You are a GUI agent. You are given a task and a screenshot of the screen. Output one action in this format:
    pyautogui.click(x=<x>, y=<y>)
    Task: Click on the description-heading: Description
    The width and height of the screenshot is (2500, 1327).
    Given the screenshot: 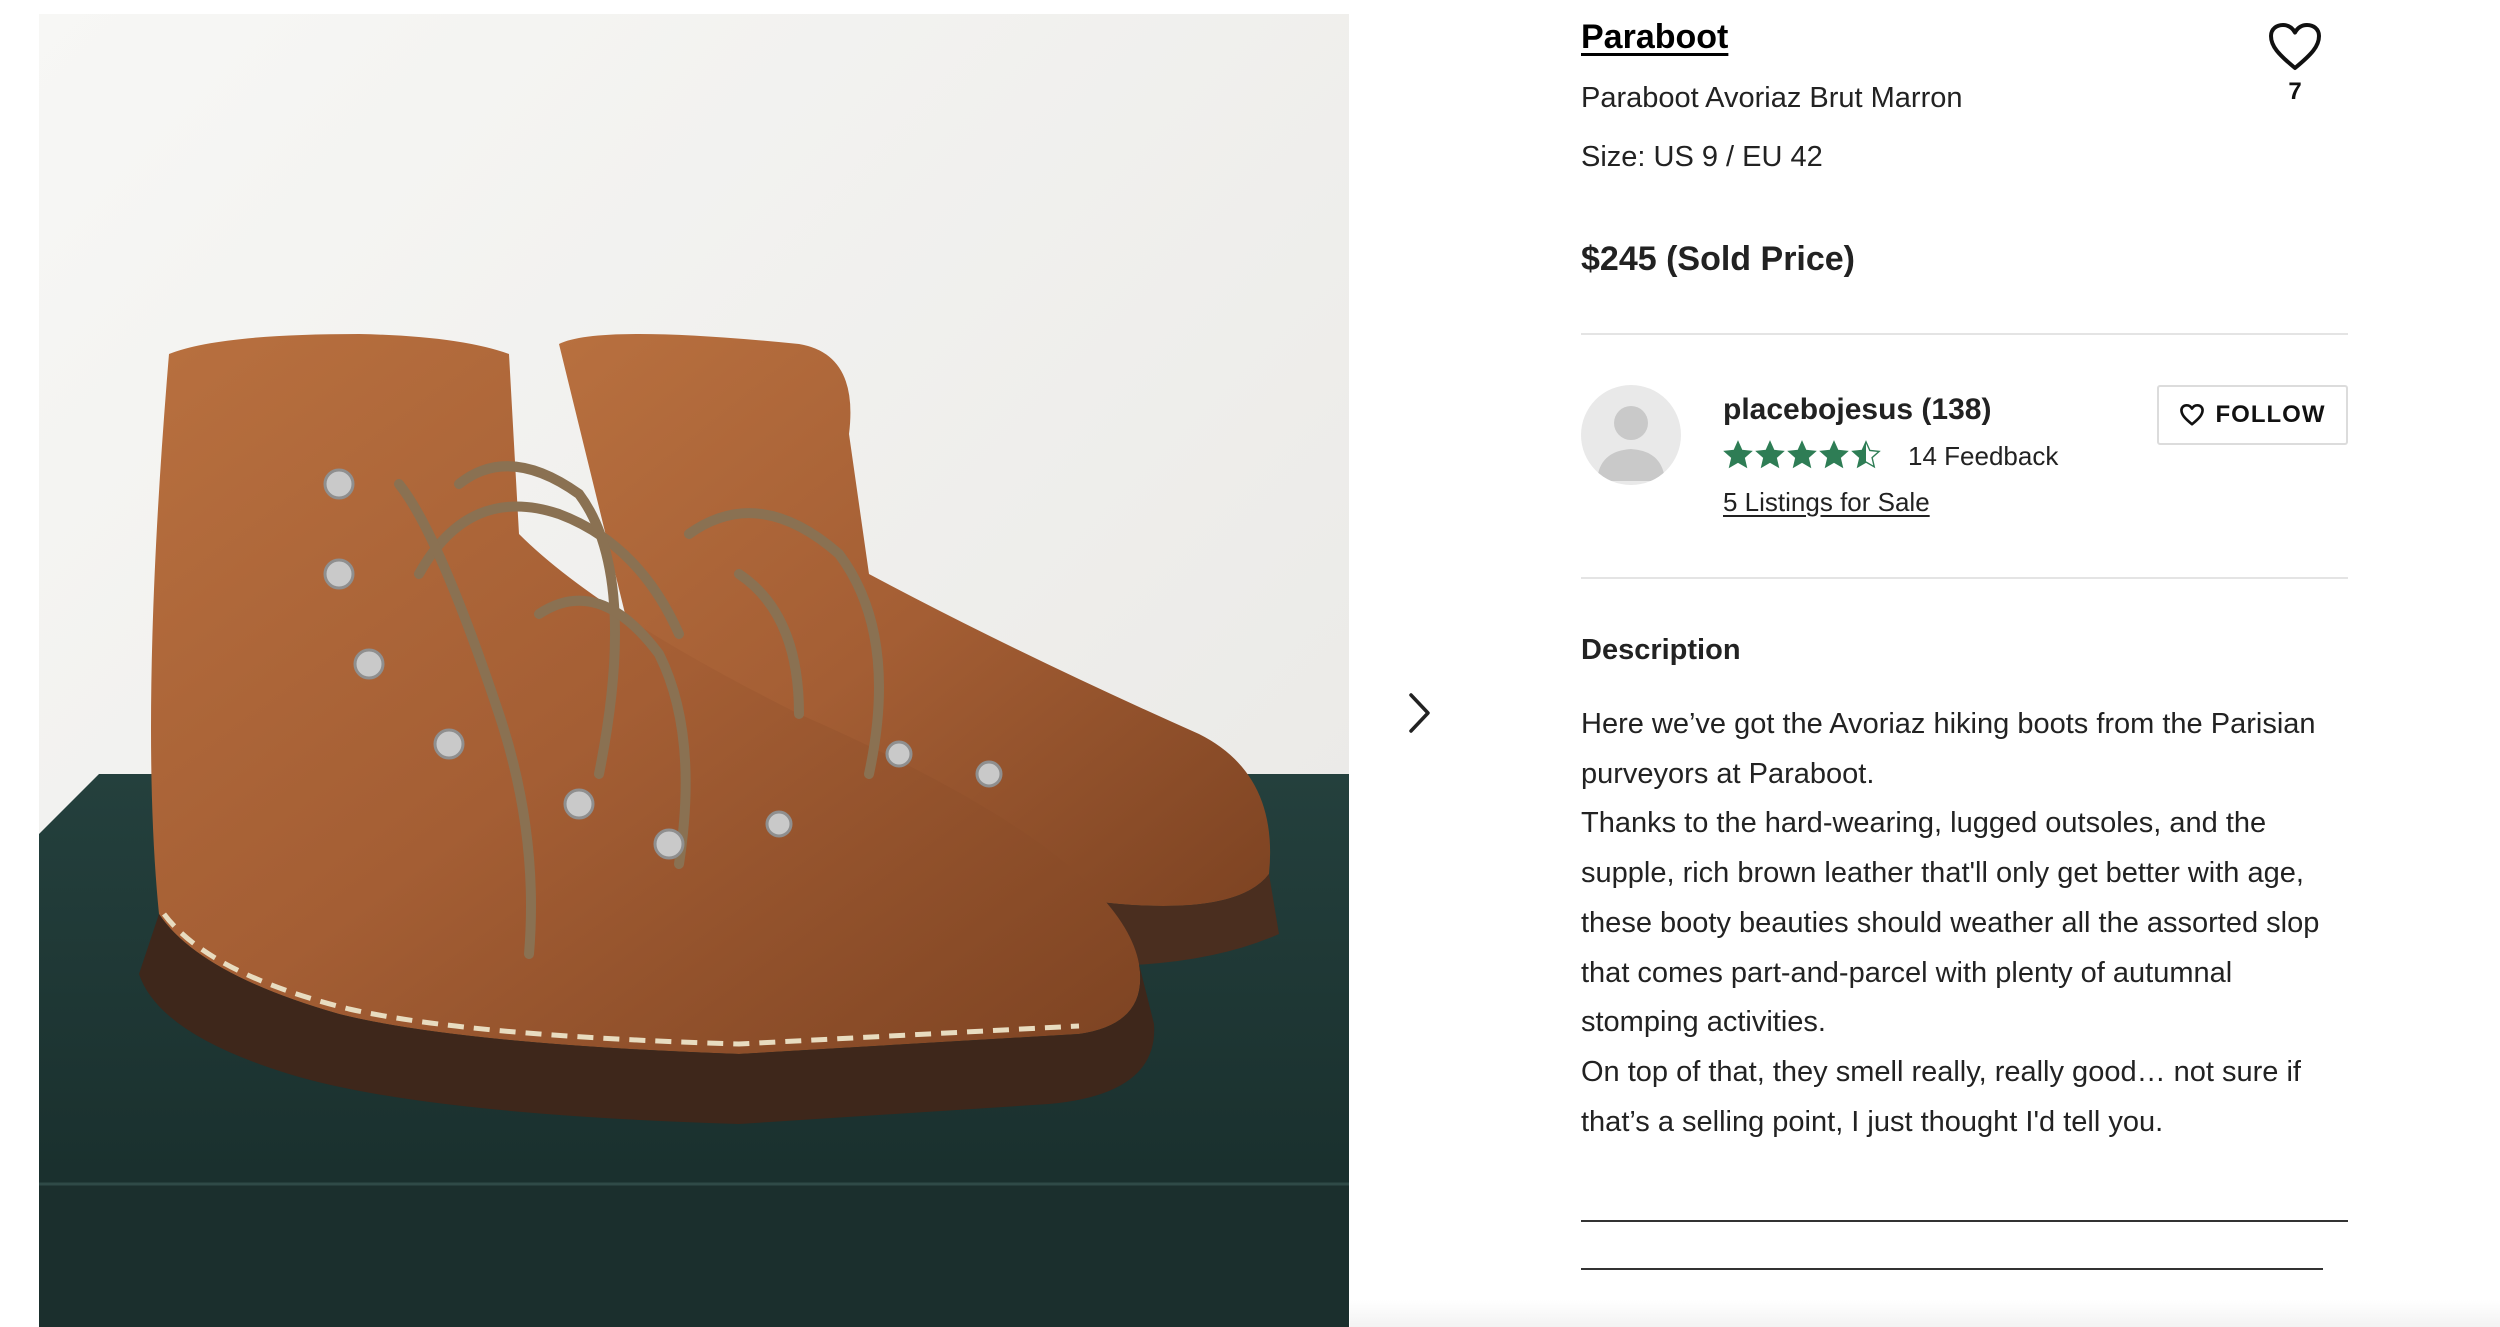 What is the action you would take?
    pyautogui.click(x=1661, y=650)
    